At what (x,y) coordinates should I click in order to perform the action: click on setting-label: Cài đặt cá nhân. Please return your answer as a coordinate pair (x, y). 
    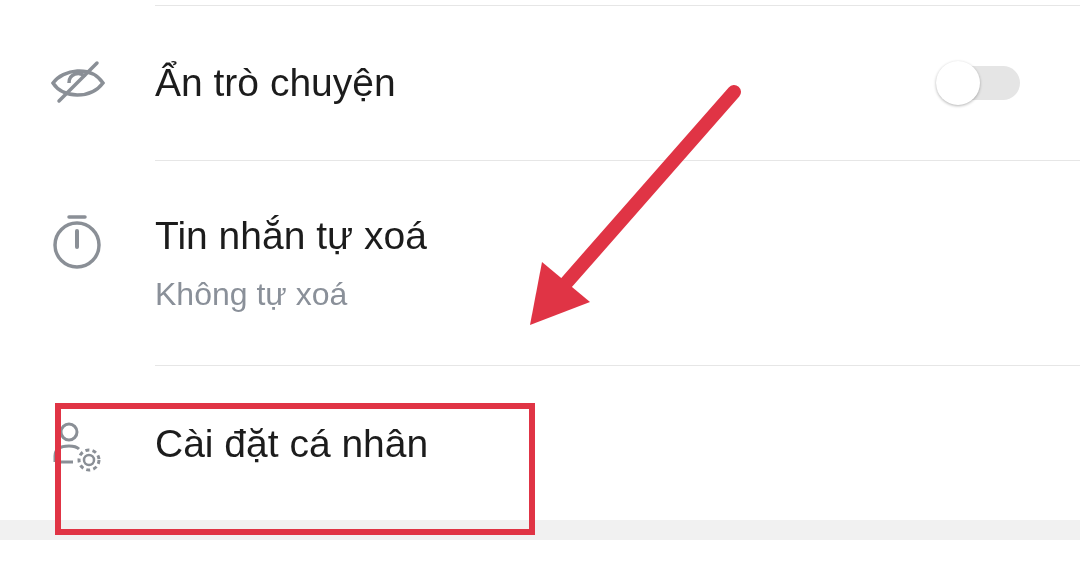
    Looking at the image, I should click on (292, 444).